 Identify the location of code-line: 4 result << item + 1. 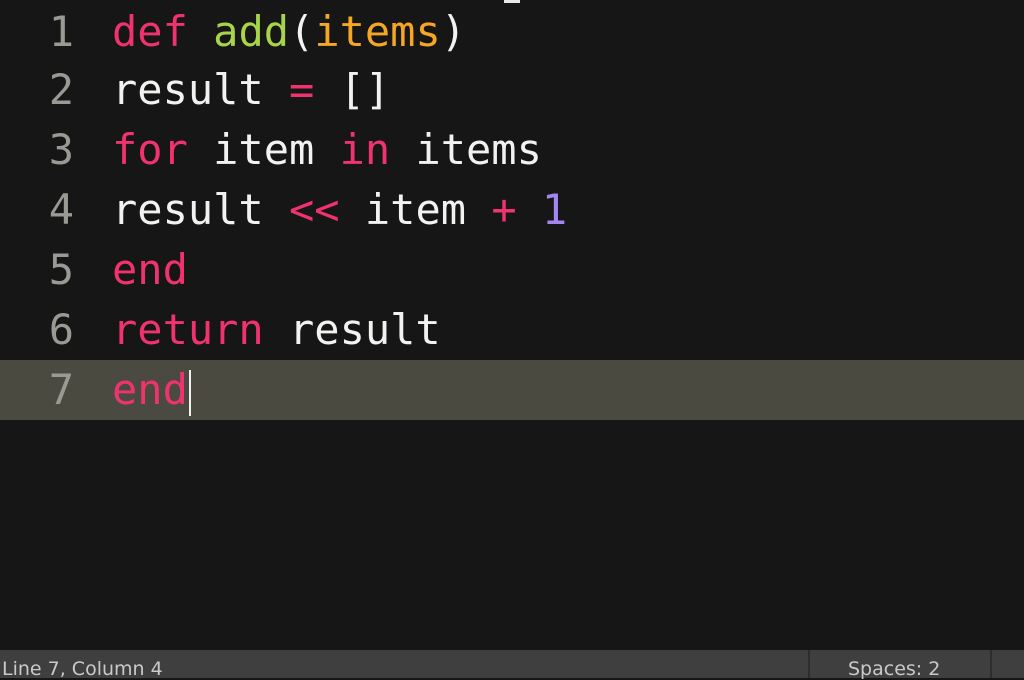
(512, 210).